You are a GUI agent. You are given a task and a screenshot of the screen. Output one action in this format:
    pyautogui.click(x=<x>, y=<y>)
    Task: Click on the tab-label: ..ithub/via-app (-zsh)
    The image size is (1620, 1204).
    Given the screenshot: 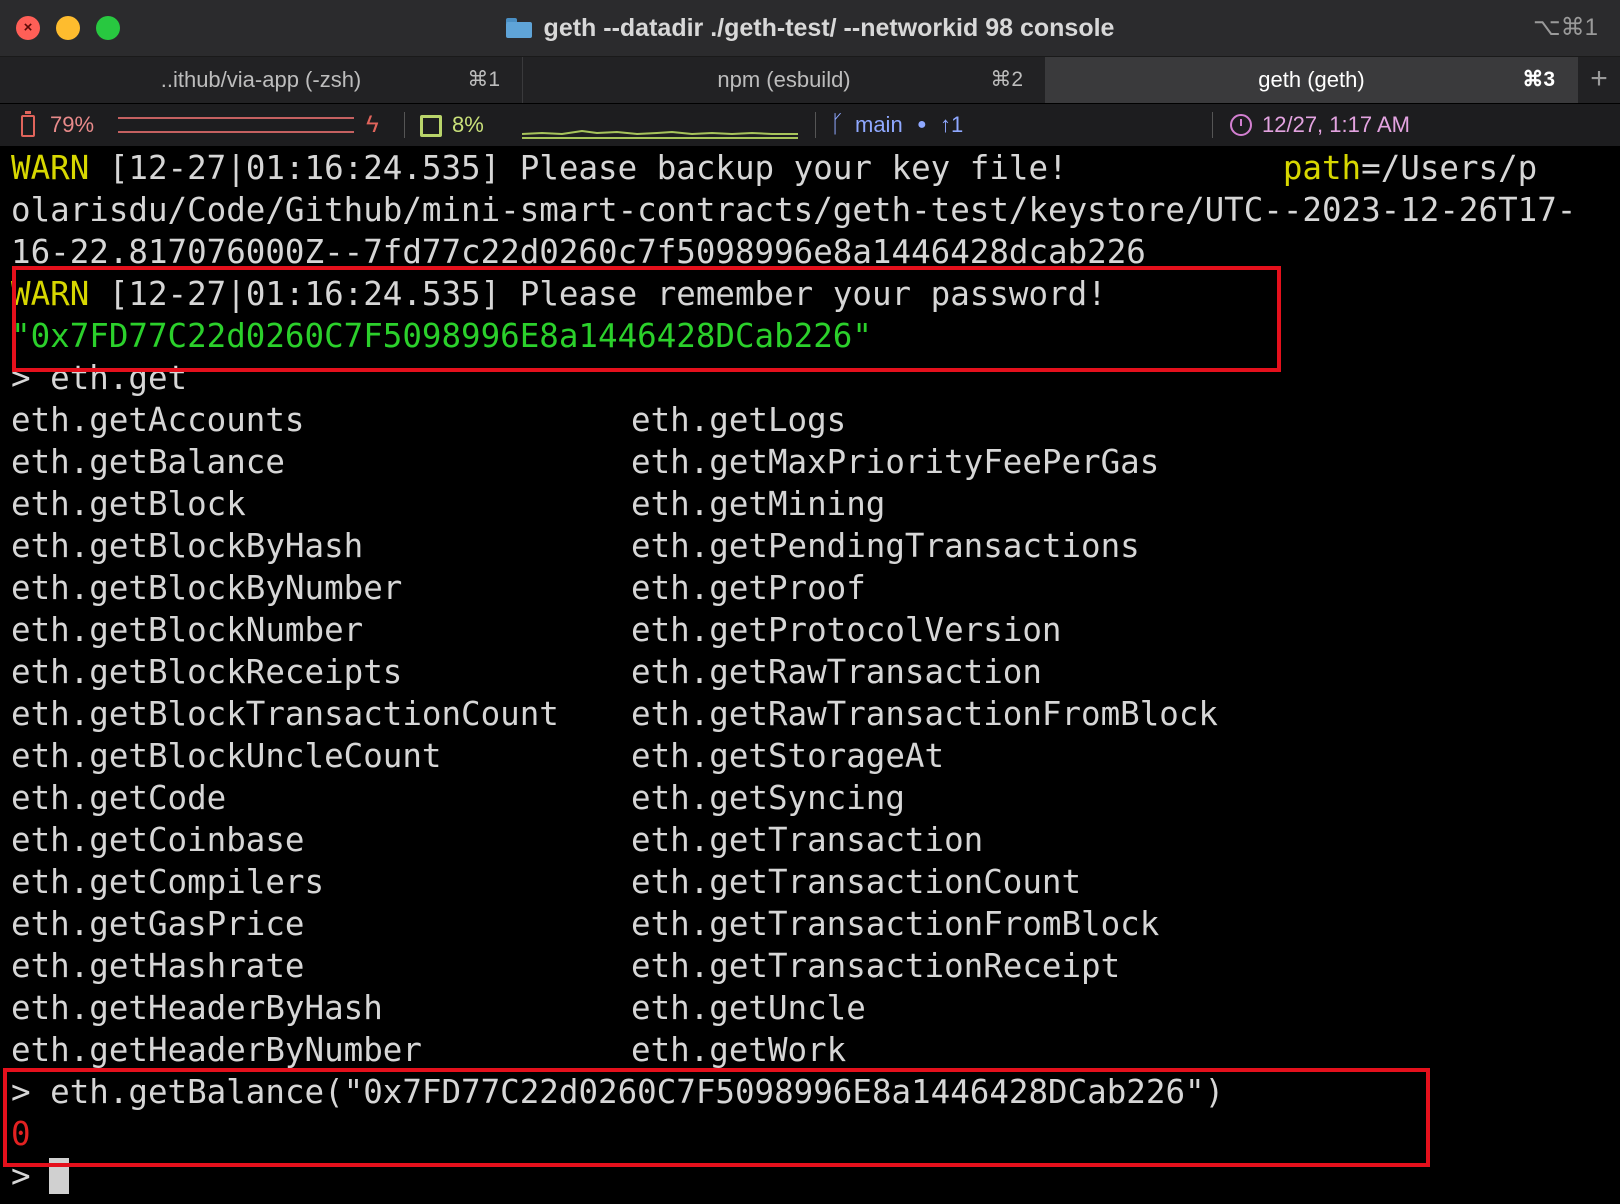 What is the action you would take?
    pyautogui.click(x=261, y=79)
    